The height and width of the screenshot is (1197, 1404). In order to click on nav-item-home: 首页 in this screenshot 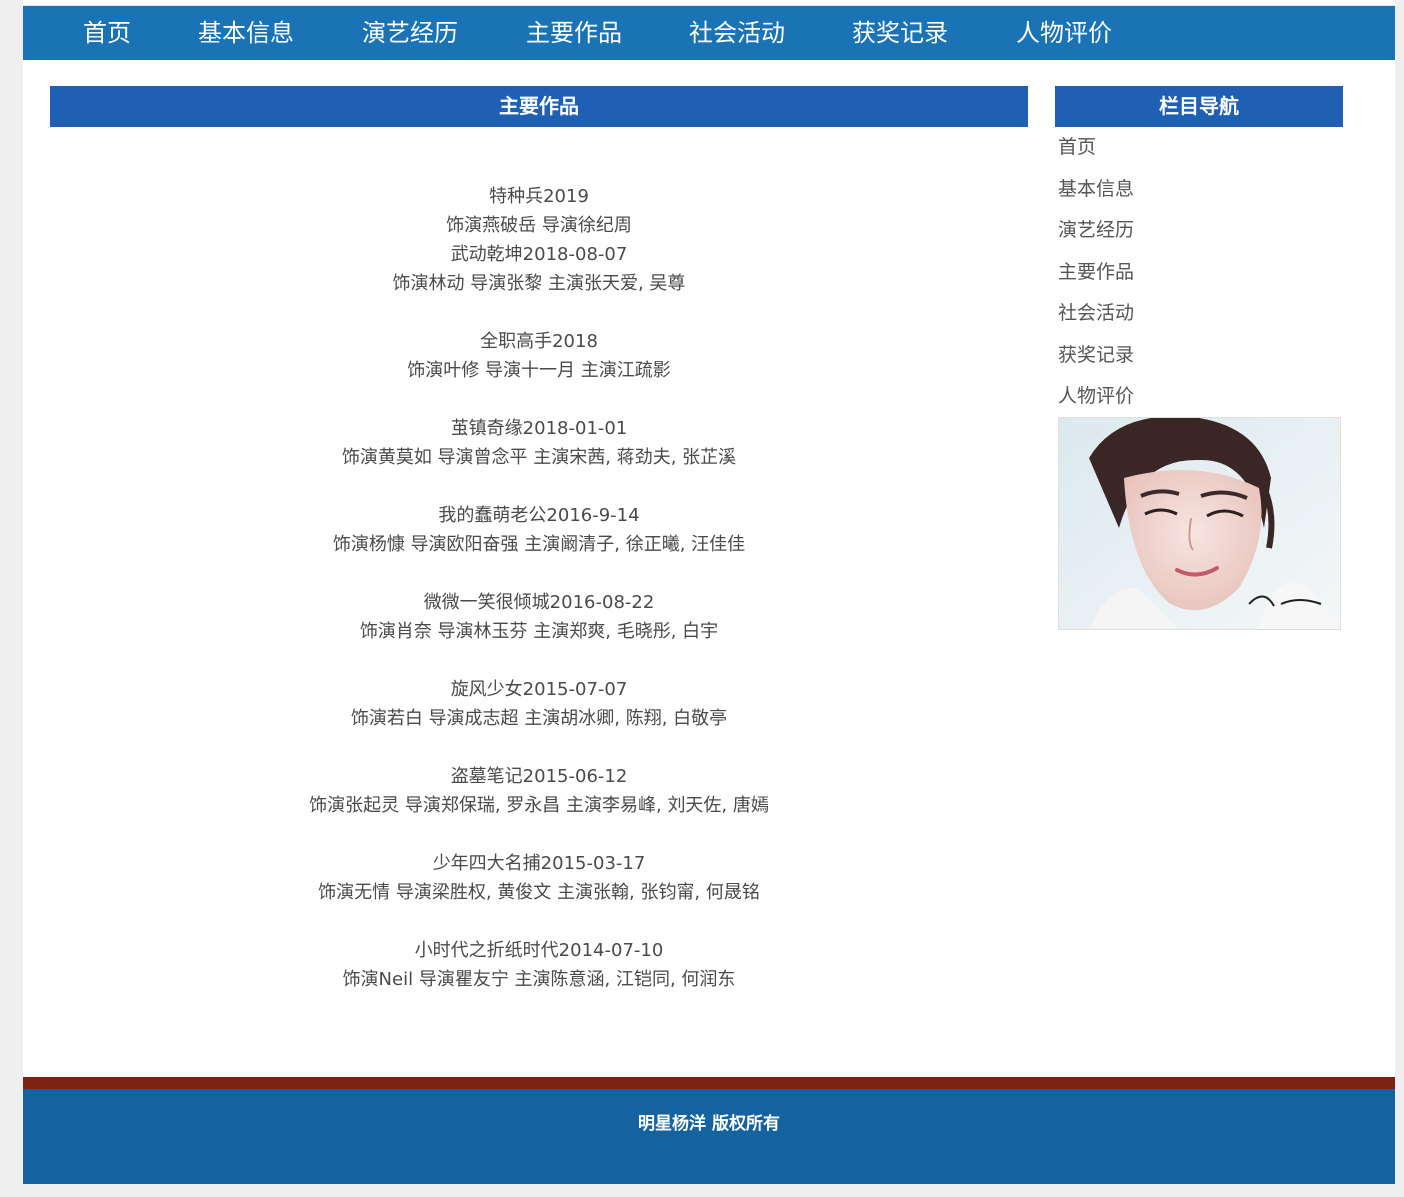, I will do `click(107, 33)`.